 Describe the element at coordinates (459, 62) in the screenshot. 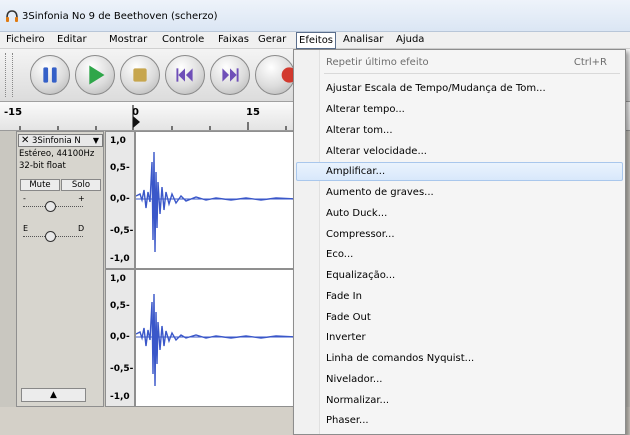

I see `menu-item-repeat-last-effect: Repetir último efeito Ctrl+R` at that location.